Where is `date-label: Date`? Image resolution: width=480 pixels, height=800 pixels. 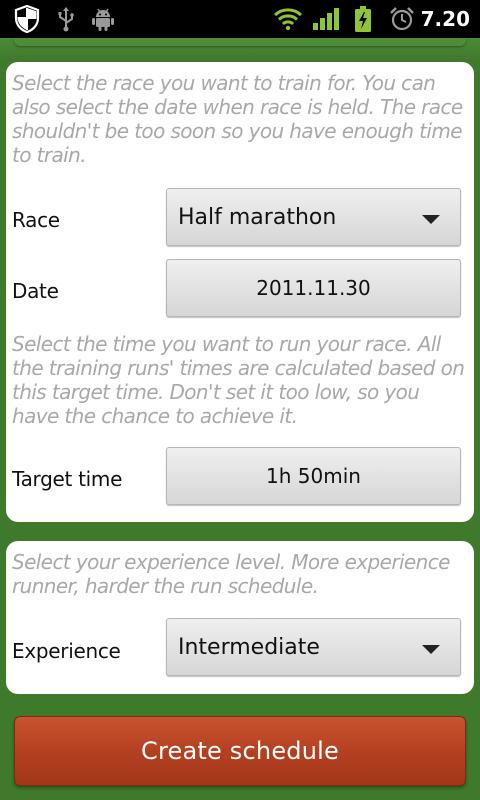
date-label: Date is located at coordinates (35, 291).